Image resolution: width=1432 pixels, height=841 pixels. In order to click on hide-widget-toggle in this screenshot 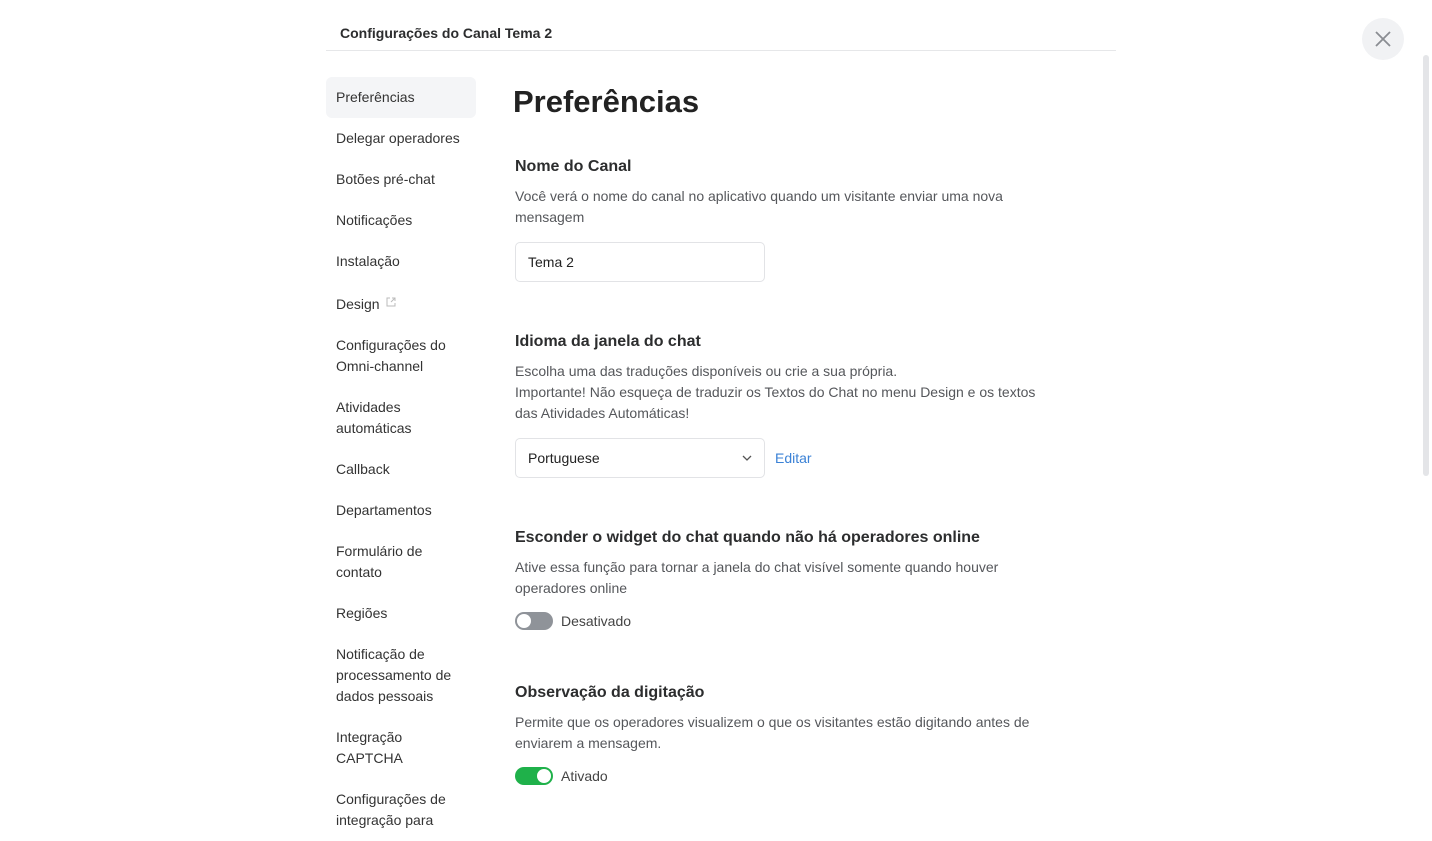, I will do `click(534, 621)`.